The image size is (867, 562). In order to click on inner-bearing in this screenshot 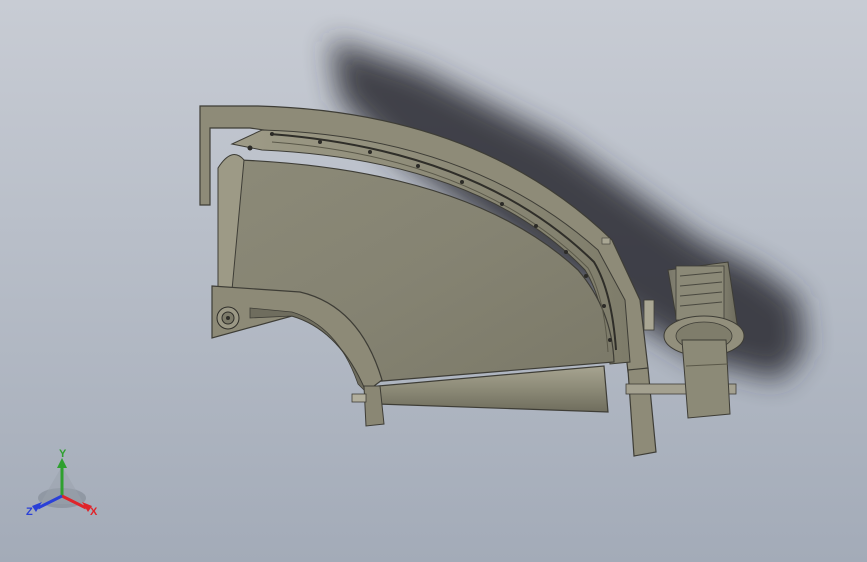, I will do `click(228, 318)`.